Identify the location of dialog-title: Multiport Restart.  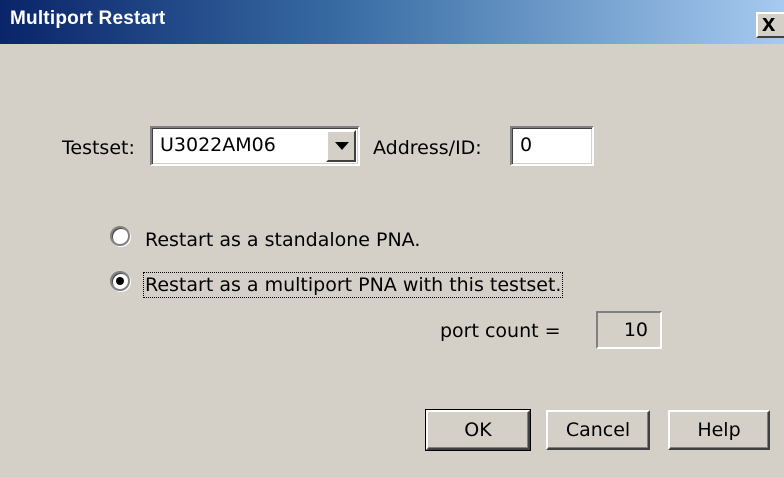
(88, 18).